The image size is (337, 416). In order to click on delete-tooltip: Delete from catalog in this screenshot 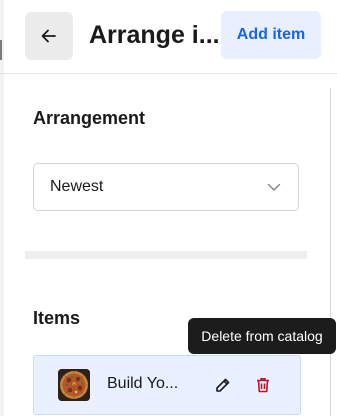, I will do `click(262, 336)`.